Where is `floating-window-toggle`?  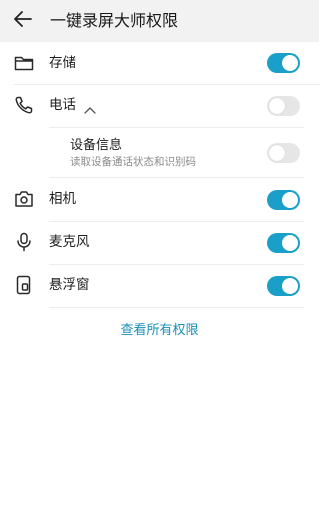 floating-window-toggle is located at coordinates (283, 286).